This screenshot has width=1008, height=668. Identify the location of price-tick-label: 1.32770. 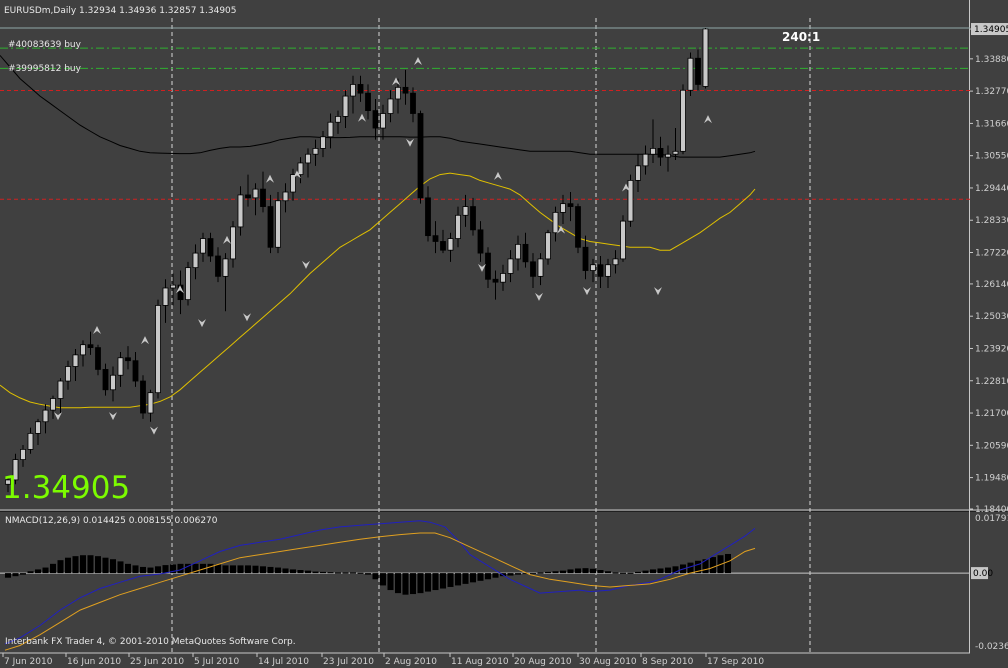
(991, 92).